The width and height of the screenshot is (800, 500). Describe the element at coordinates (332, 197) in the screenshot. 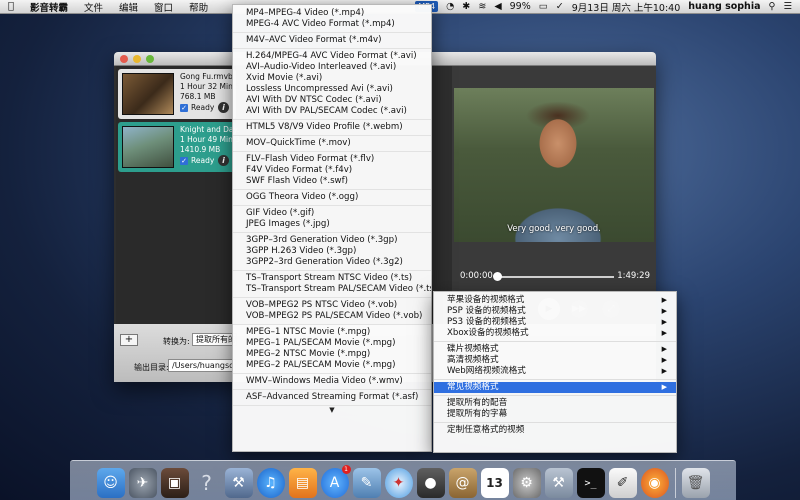

I see `format-option: OGG Theora Video (*.ogg)` at that location.